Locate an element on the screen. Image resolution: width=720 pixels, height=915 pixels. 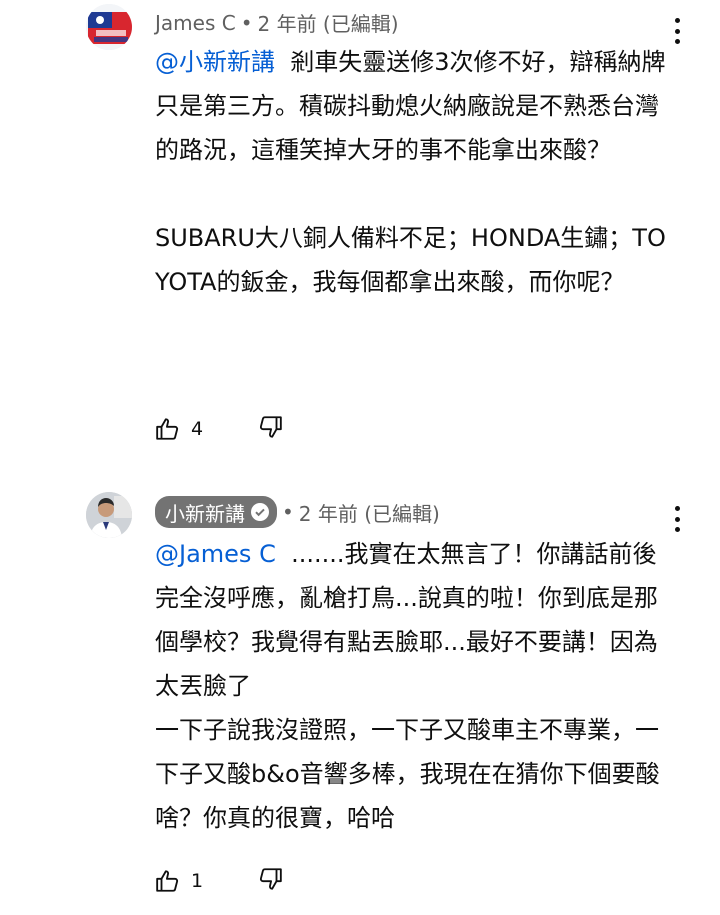
author-name: 小新新講 is located at coordinates (205, 513).